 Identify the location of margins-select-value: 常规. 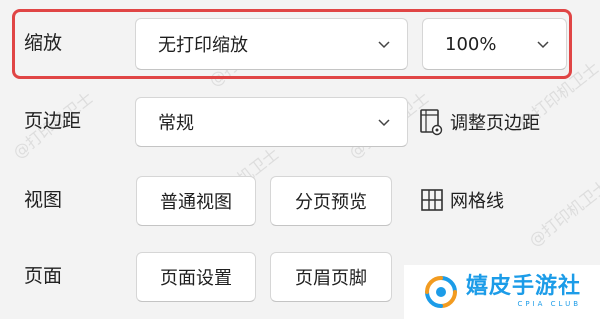
(176, 123).